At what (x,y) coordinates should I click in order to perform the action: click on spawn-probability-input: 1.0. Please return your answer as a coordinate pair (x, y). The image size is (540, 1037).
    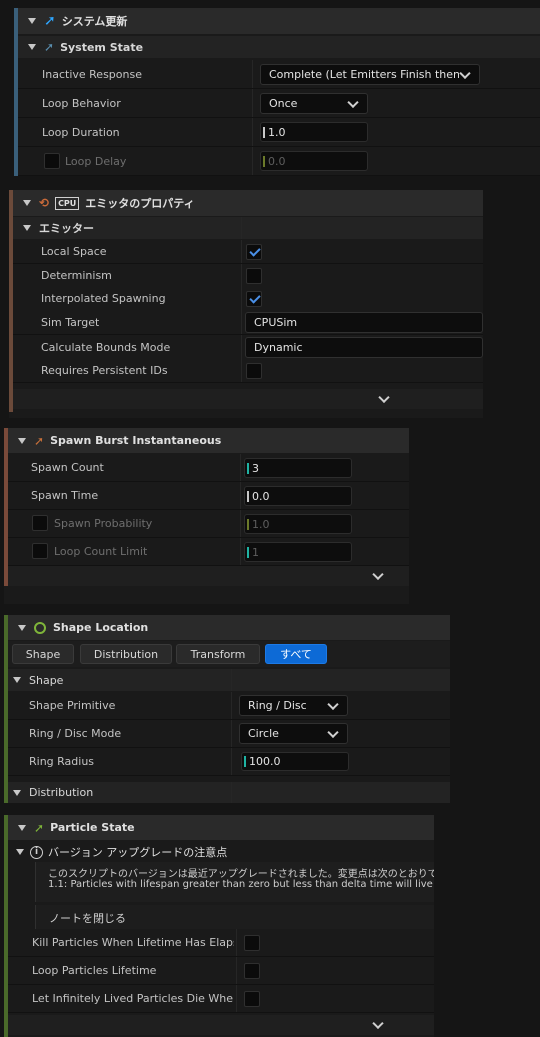
    Looking at the image, I should click on (298, 524).